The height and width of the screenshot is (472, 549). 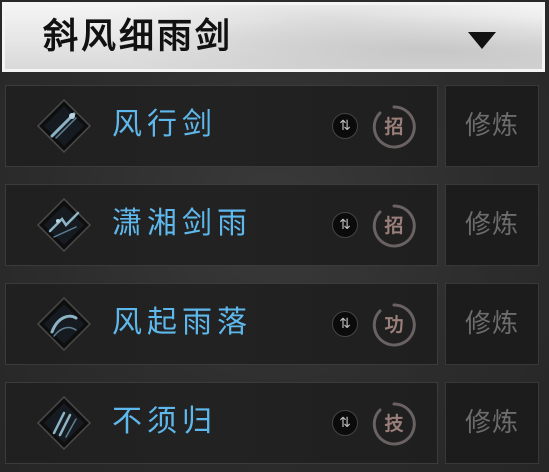 I want to click on skill-row: 风行剑 ⇅ 招, so click(x=221, y=126).